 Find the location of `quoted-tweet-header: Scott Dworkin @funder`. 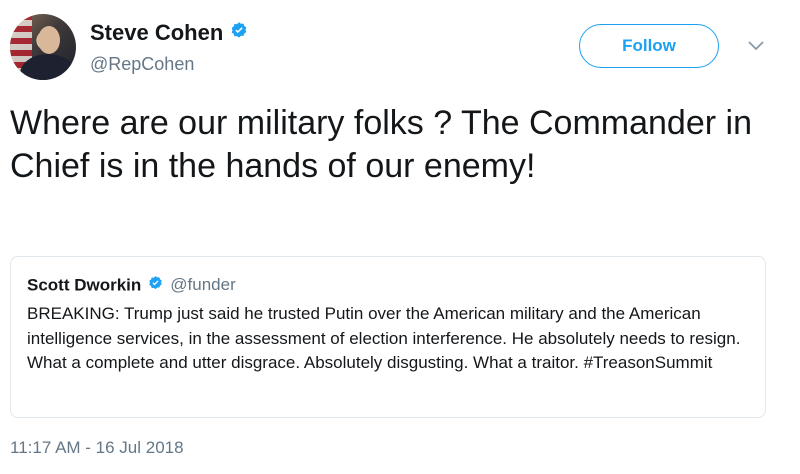

quoted-tweet-header: Scott Dworkin @funder is located at coordinates (131, 286).